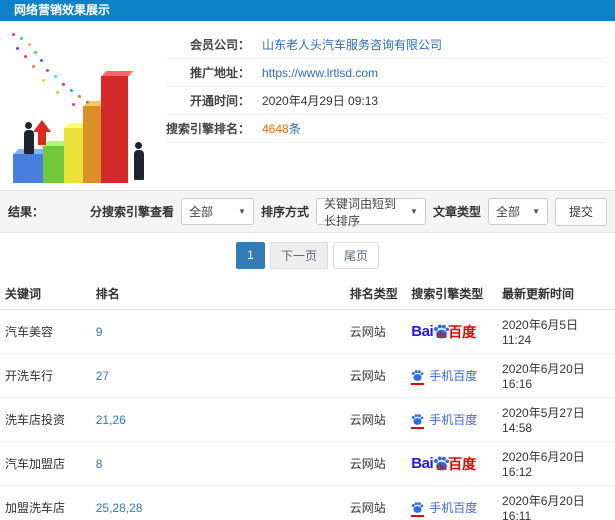 Image resolution: width=615 pixels, height=520 pixels. I want to click on page-title: 网络营销效果展示, so click(62, 10).